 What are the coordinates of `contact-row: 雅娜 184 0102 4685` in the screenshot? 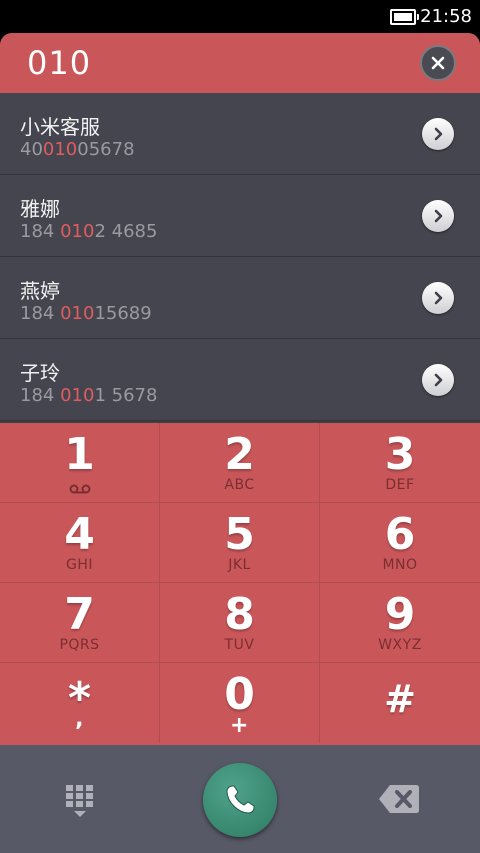 It's located at (240, 216).